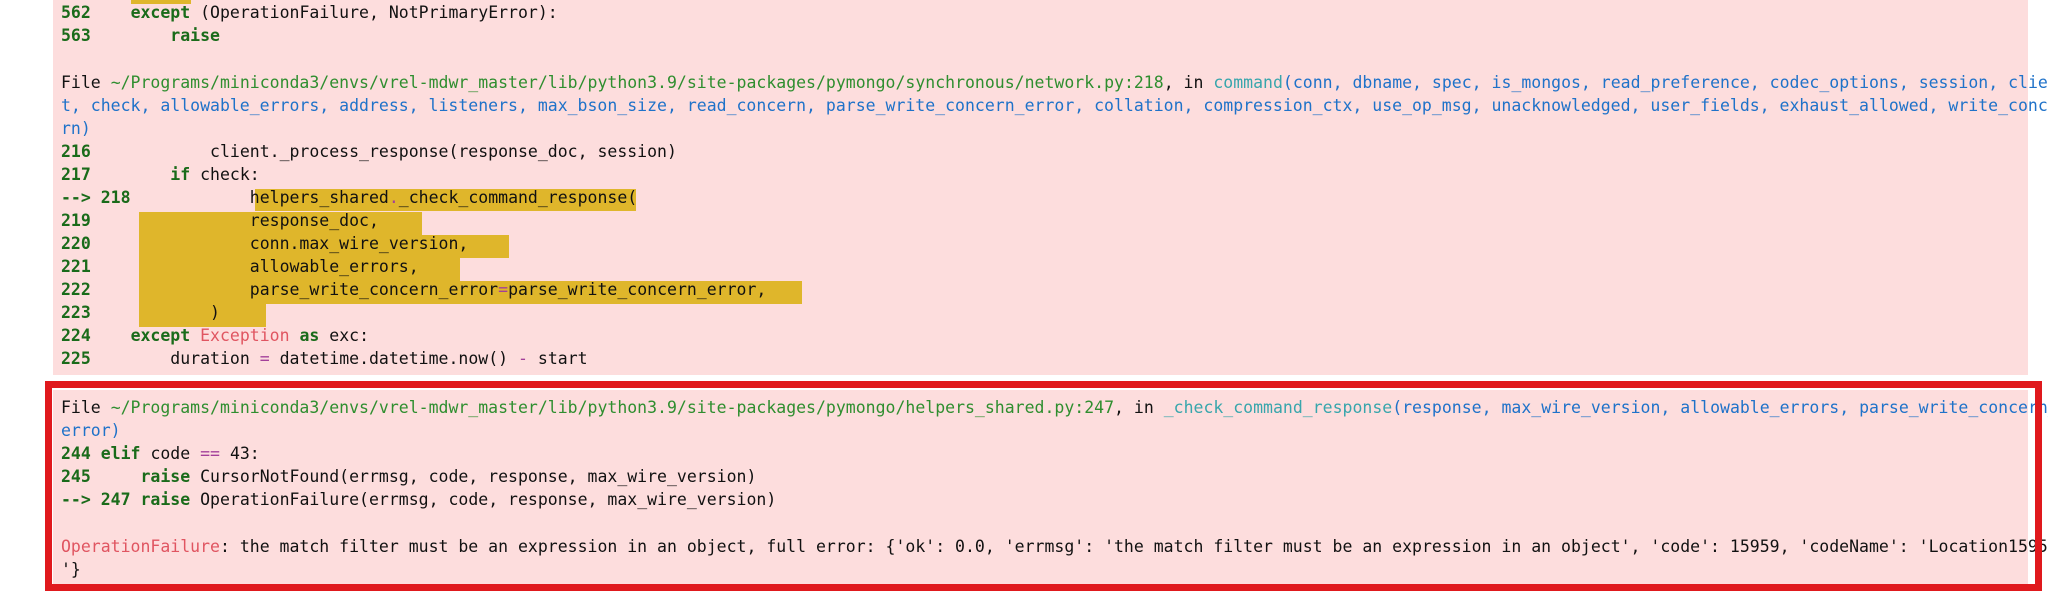 The image size is (2048, 597). What do you see at coordinates (140, 546) in the screenshot?
I see `error-type: OperationFailure` at bounding box center [140, 546].